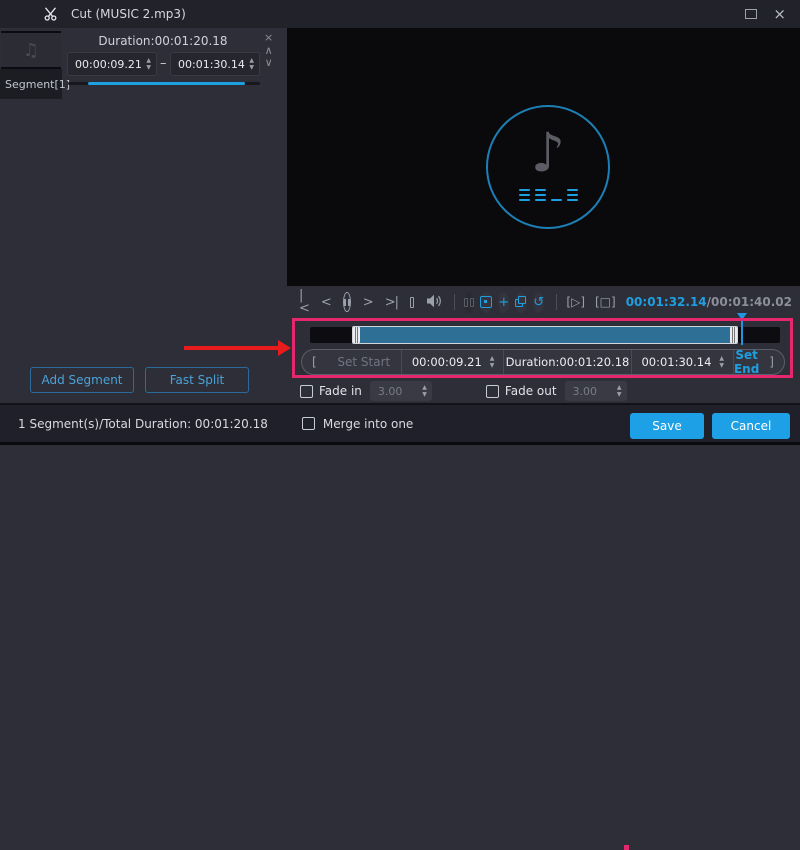 The width and height of the screenshot is (800, 850). I want to click on audio-visualizer-circle: ♪, so click(548, 167).